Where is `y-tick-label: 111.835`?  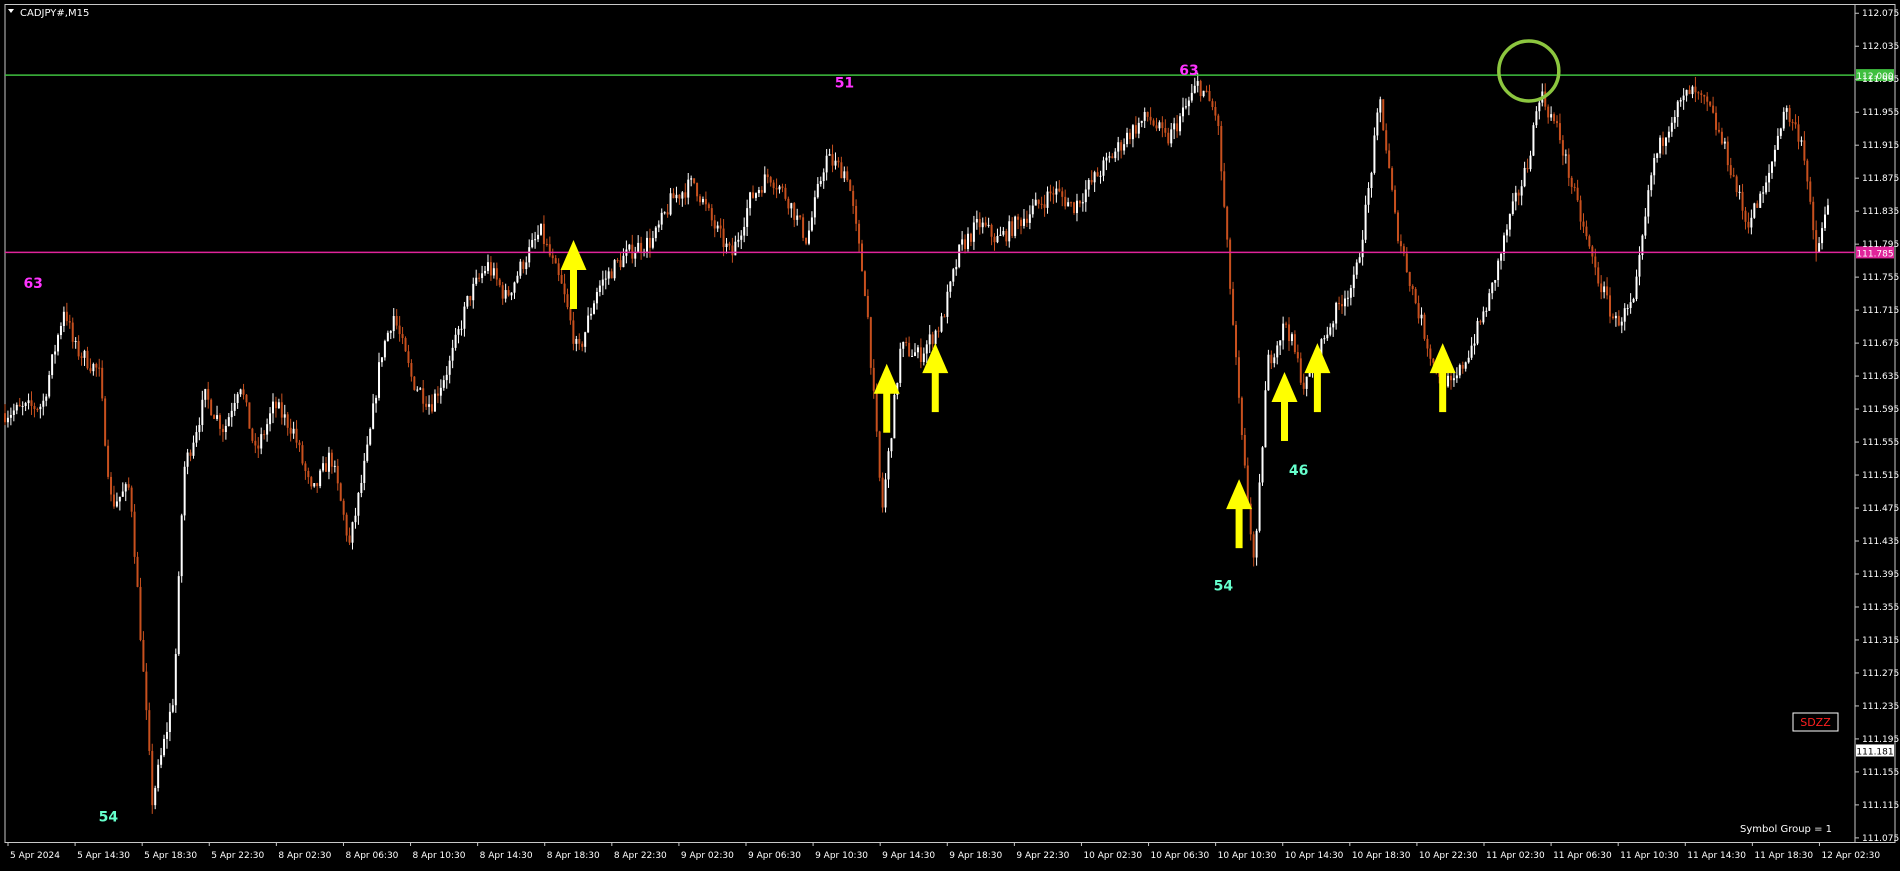 y-tick-label: 111.835 is located at coordinates (1880, 212).